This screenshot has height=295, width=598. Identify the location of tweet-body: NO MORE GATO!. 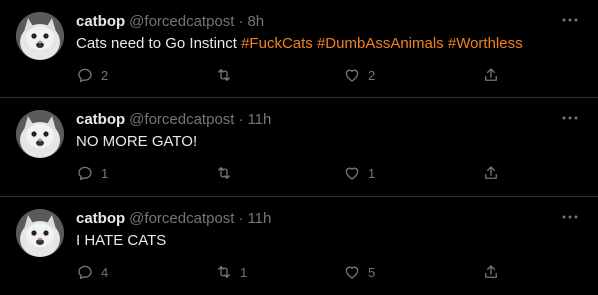
(137, 141).